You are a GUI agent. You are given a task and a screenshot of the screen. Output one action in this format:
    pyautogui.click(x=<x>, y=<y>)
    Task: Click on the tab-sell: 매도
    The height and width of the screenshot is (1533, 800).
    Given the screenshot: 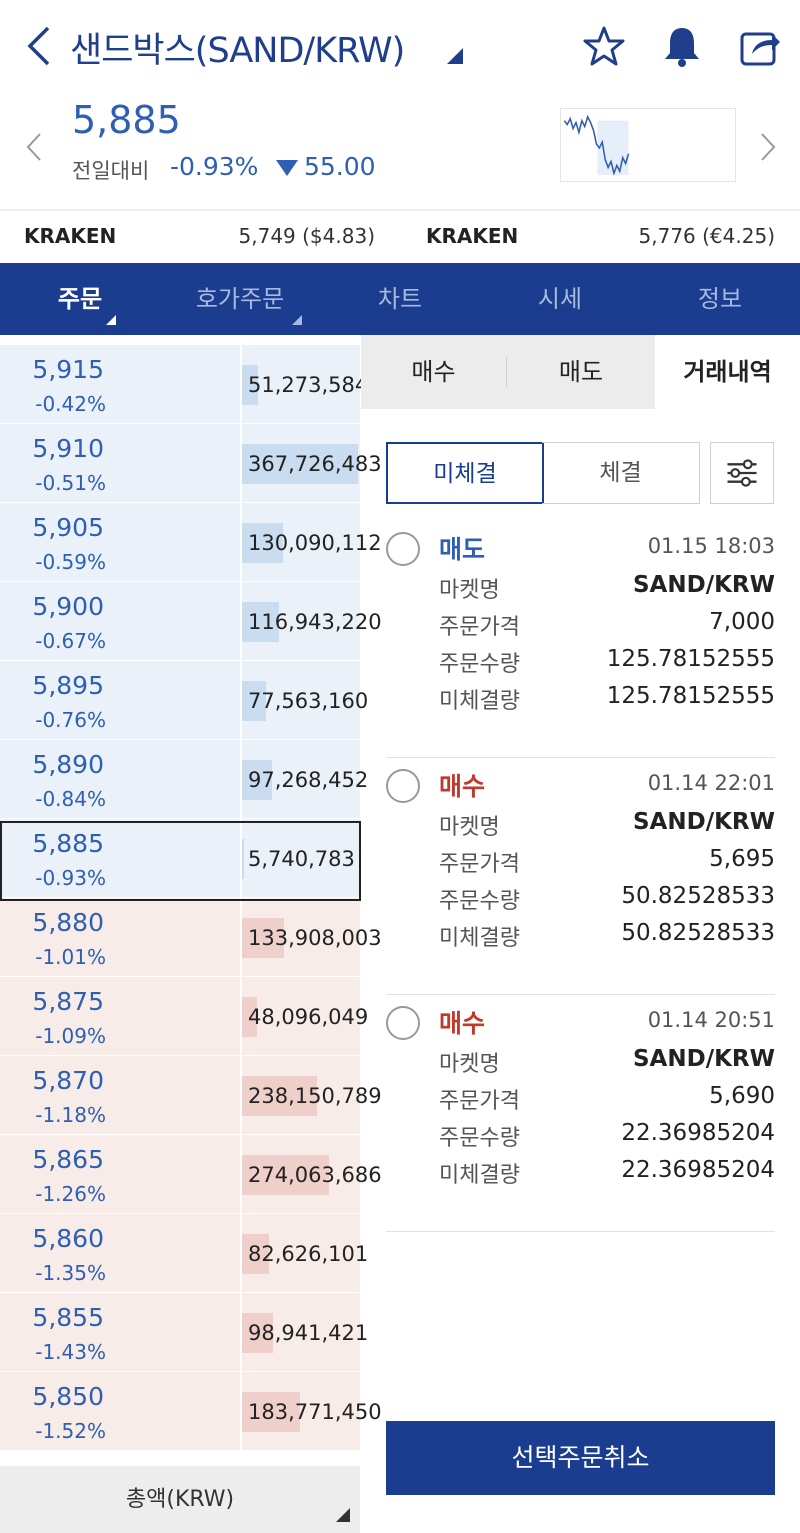 What is the action you would take?
    pyautogui.click(x=581, y=372)
    